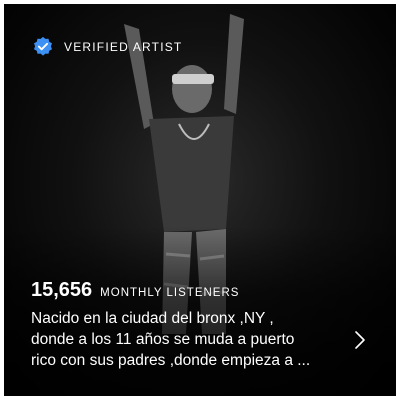 The height and width of the screenshot is (400, 400). I want to click on verified-badge-icon, so click(43, 46).